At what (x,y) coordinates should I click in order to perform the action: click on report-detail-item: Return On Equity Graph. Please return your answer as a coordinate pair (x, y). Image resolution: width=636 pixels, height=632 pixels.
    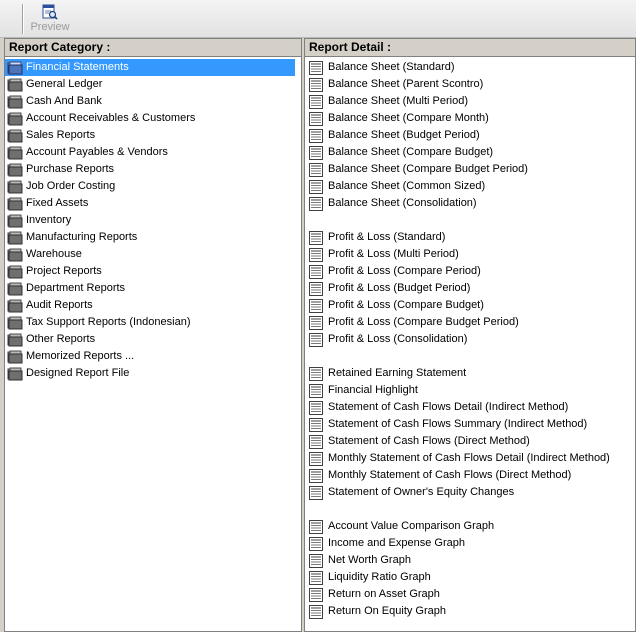
    Looking at the image, I should click on (470, 611).